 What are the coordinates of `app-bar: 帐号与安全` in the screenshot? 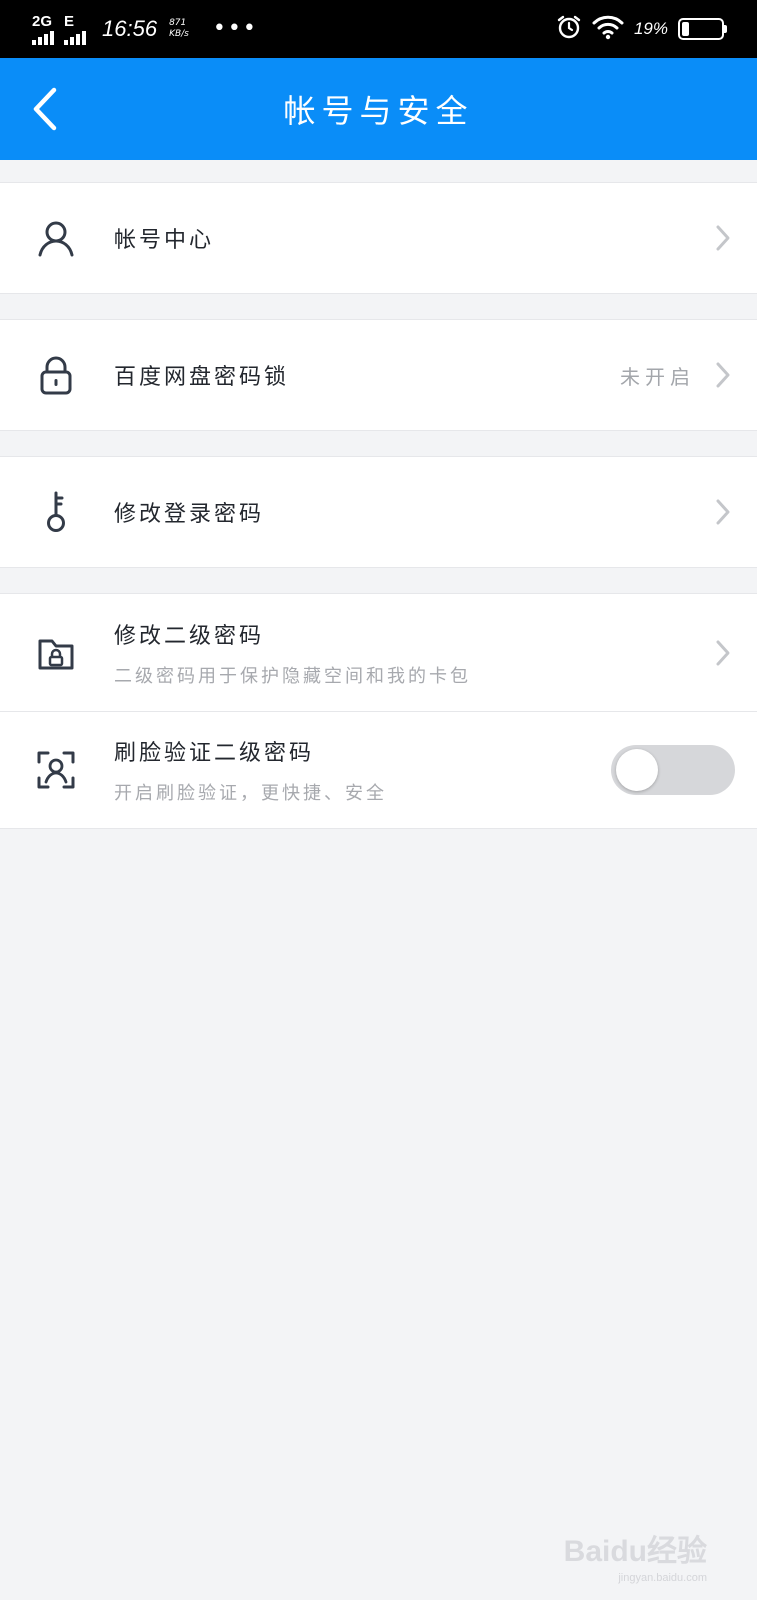 It's located at (378, 109).